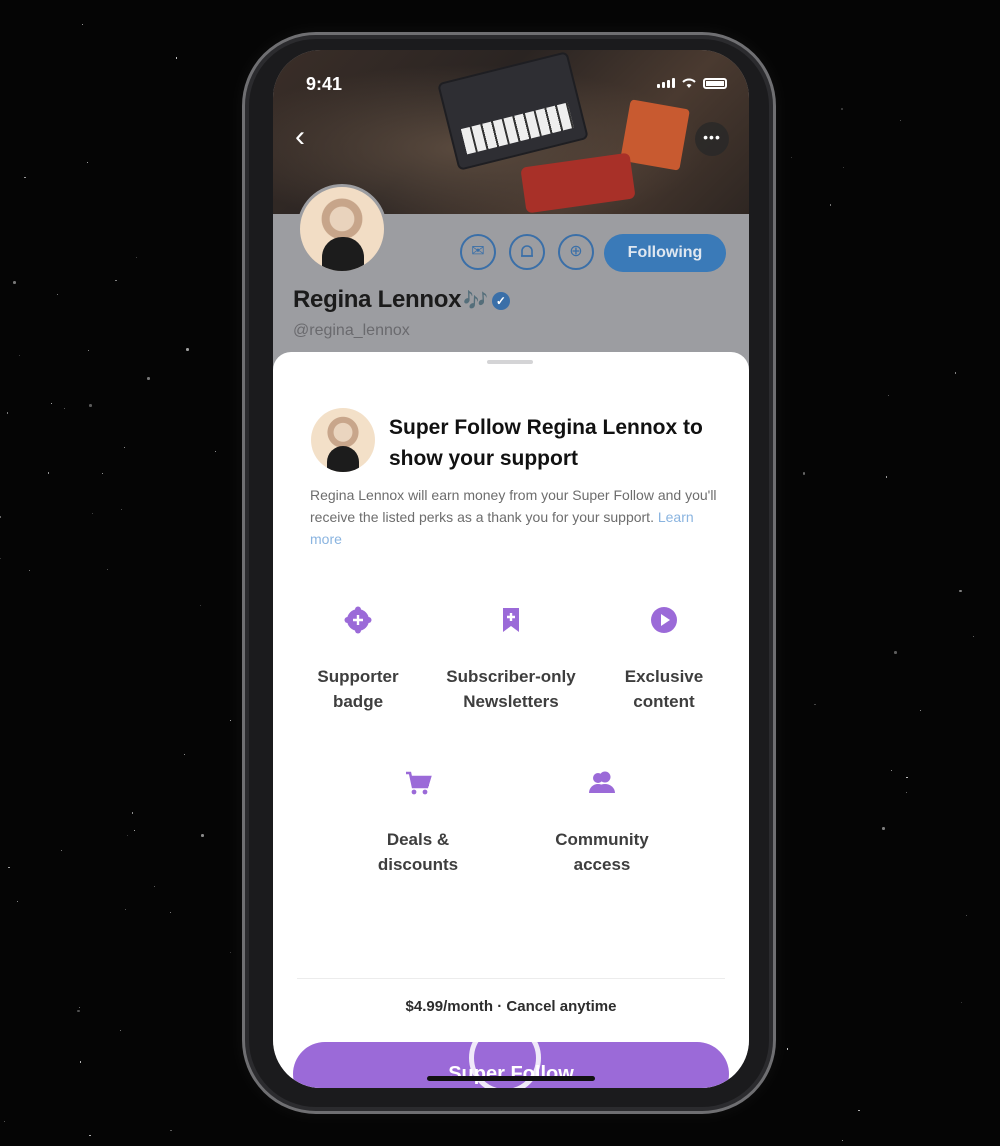  I want to click on perk-deals: Deals & discounts, so click(418, 823).